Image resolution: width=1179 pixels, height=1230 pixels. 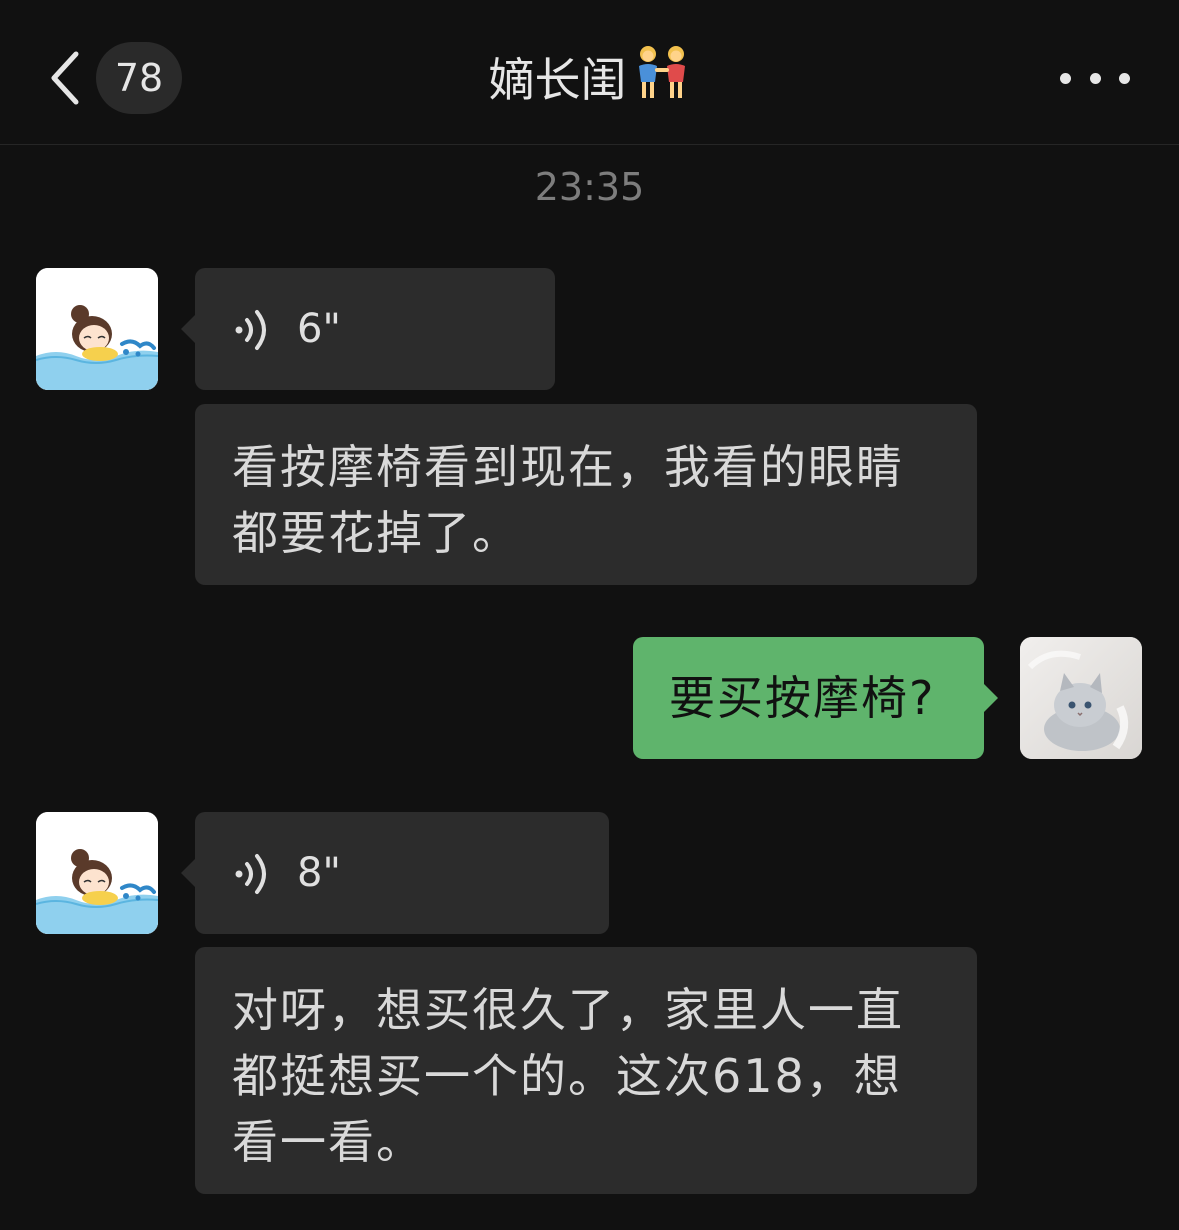 I want to click on chat-header: 78 嫡长闺, so click(x=589, y=72).